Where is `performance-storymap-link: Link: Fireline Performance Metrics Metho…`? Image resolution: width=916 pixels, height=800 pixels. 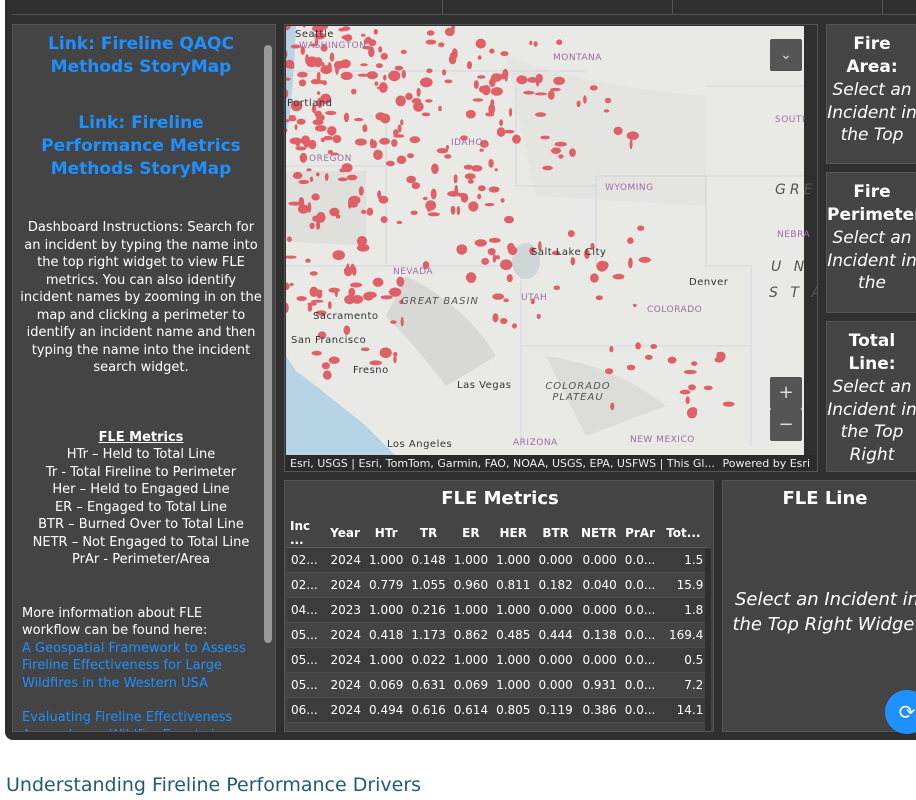 performance-storymap-link: Link: Fireline Performance Metrics Metho… is located at coordinates (141, 146).